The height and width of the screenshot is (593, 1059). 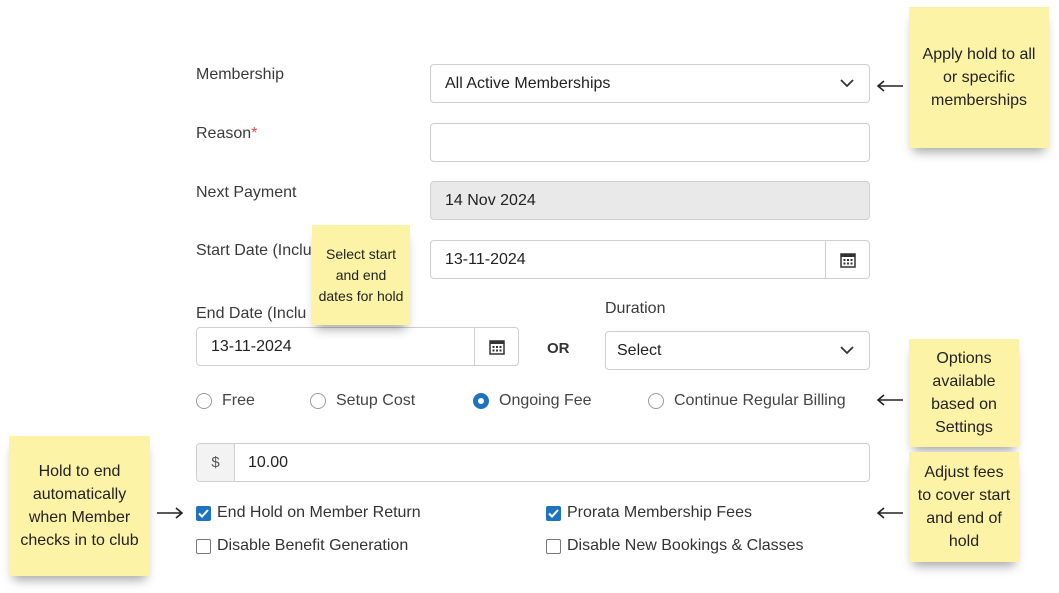 I want to click on radio-ongoing-fee: Ongoing Fee, so click(x=532, y=401).